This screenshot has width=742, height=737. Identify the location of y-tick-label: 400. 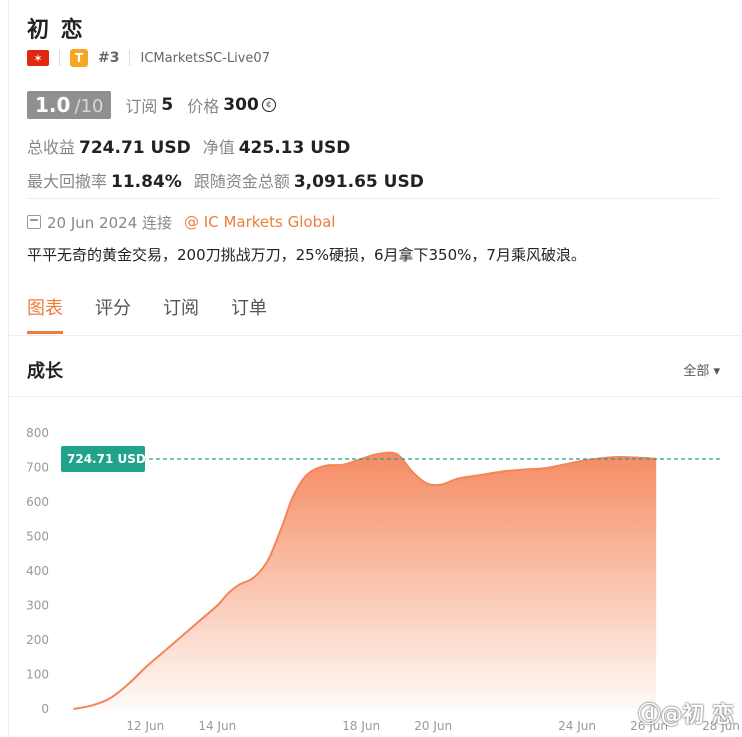
(37, 571).